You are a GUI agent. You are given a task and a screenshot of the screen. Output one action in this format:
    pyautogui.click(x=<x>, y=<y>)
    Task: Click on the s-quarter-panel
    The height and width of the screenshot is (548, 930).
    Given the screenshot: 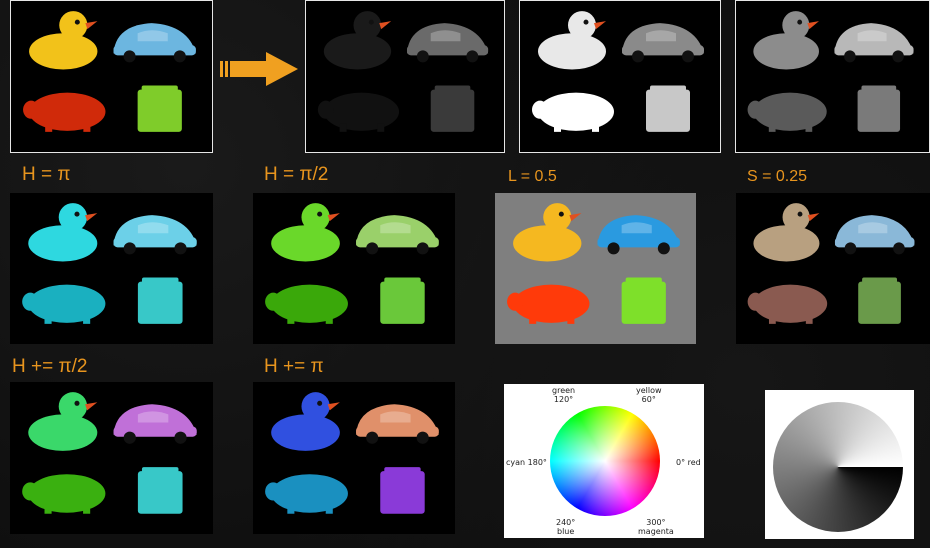 What is the action you would take?
    pyautogui.click(x=833, y=268)
    